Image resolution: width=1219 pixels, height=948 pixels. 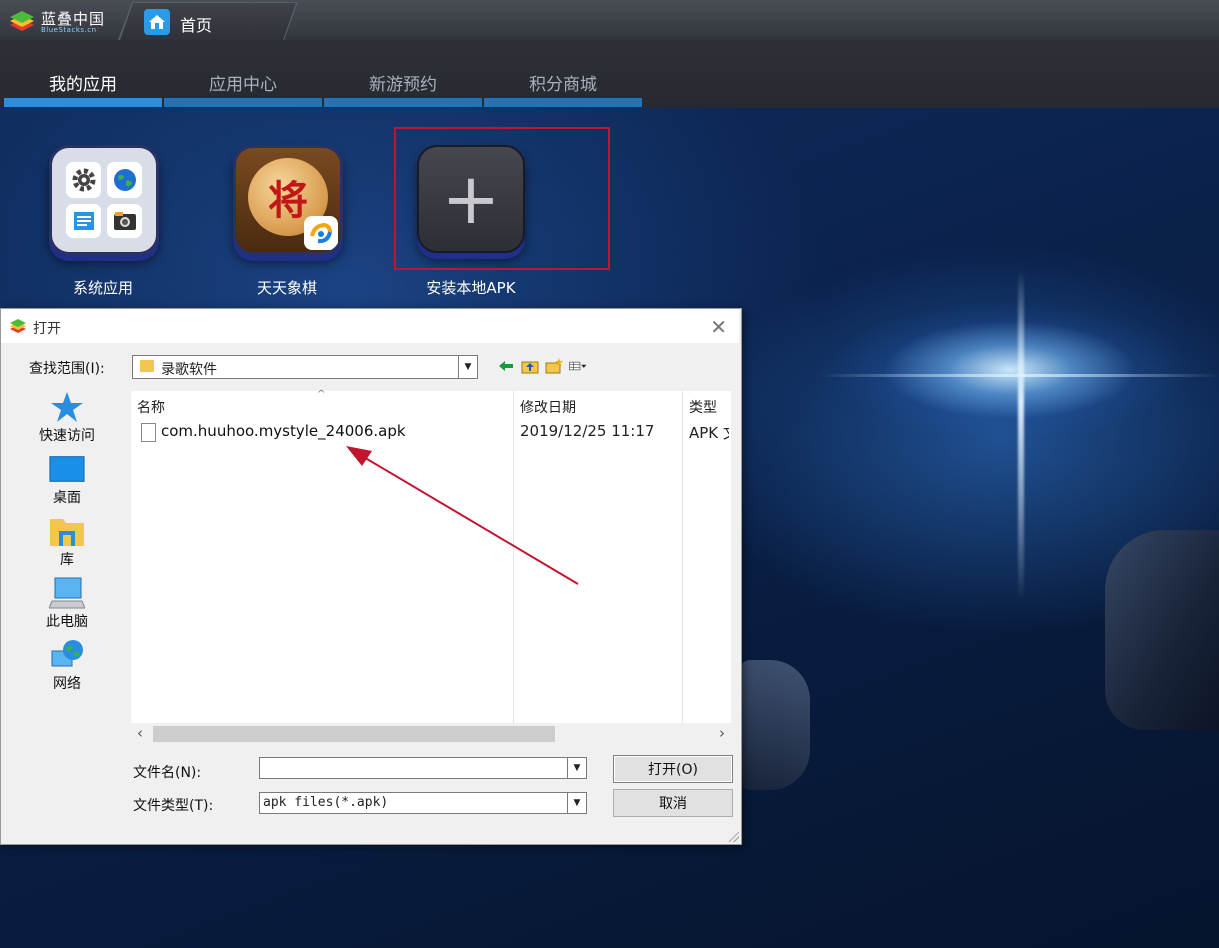 I want to click on tab-new-game-preorder: 新游预约, so click(x=403, y=82).